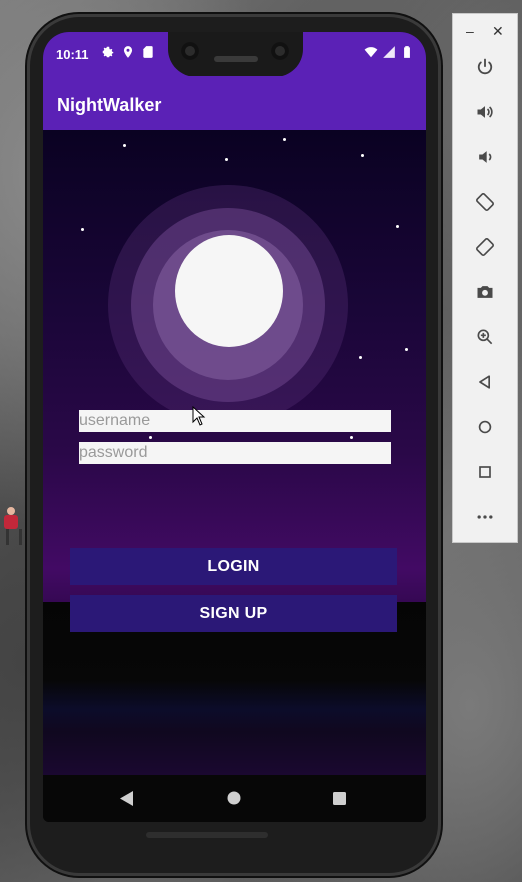  I want to click on mouse-cursor-icon, so click(199, 416).